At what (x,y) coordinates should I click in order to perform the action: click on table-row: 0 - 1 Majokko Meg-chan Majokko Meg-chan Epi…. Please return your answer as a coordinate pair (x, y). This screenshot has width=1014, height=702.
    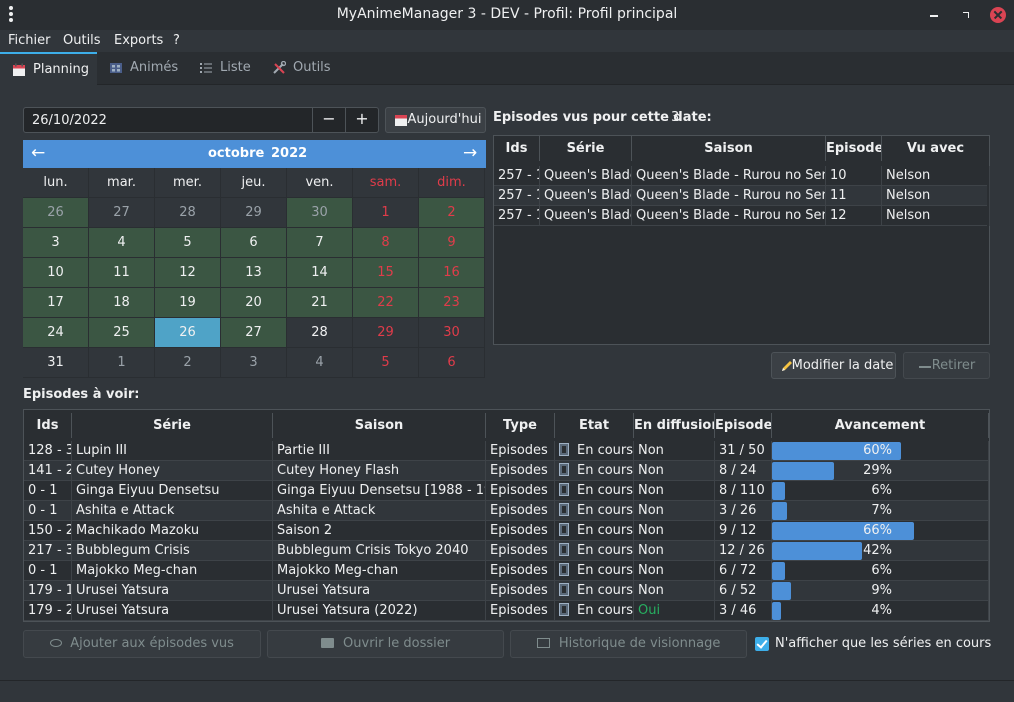
    Looking at the image, I should click on (506, 571).